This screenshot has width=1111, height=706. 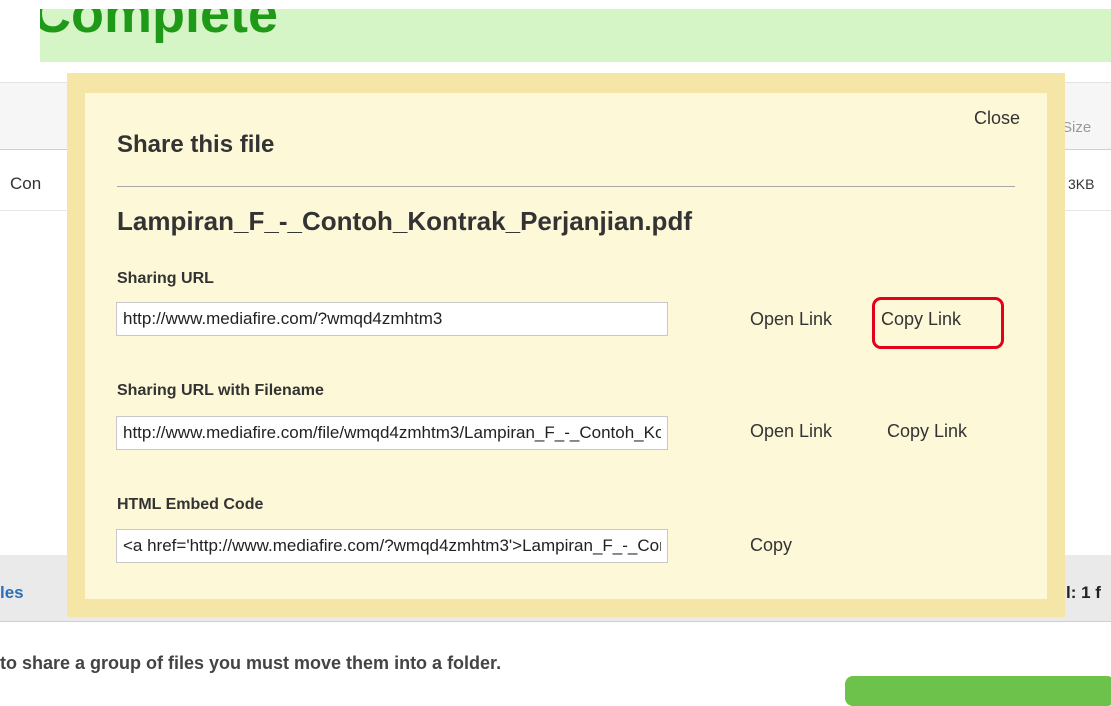 What do you see at coordinates (1076, 127) in the screenshot?
I see `size-column-header: Size` at bounding box center [1076, 127].